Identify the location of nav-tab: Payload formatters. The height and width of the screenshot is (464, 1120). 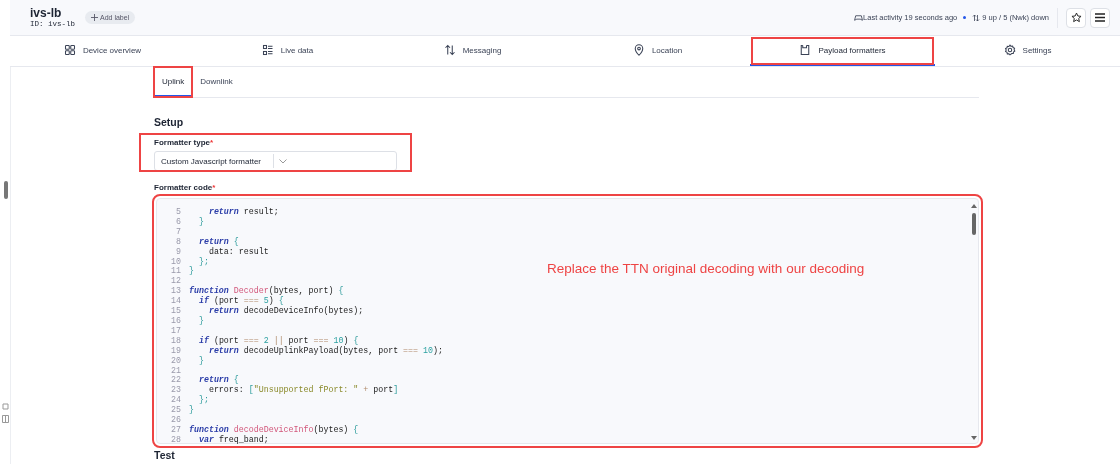
(842, 51).